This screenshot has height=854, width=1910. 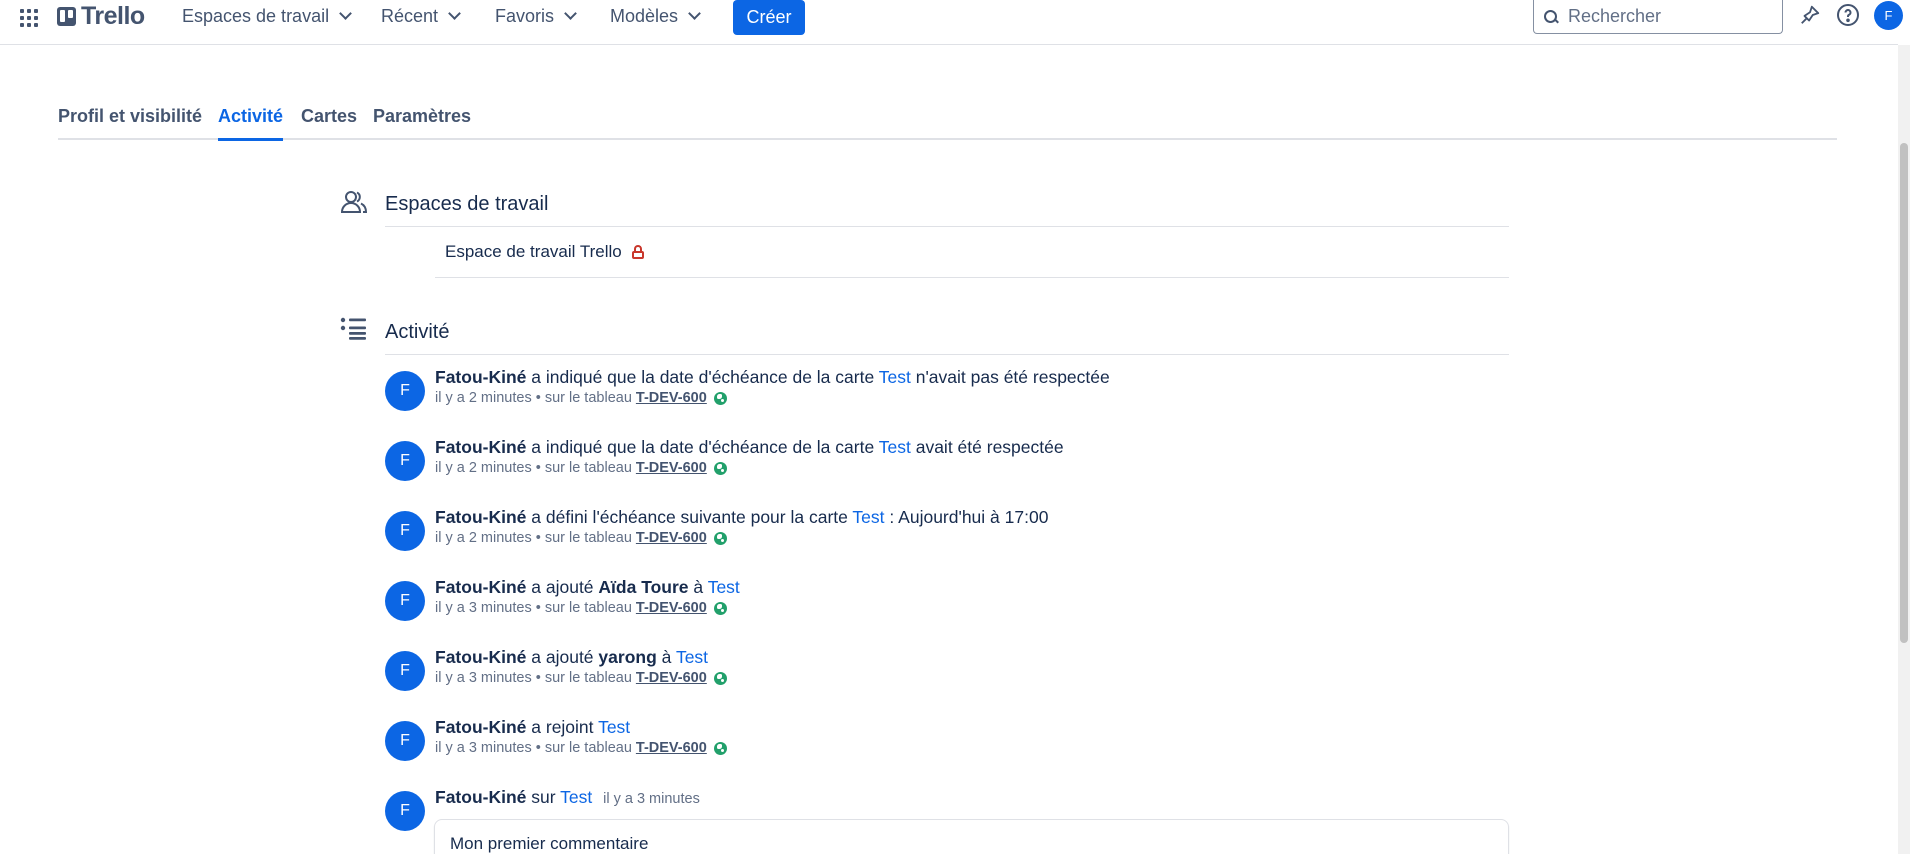 I want to click on notifications-icon, so click(x=1810, y=15).